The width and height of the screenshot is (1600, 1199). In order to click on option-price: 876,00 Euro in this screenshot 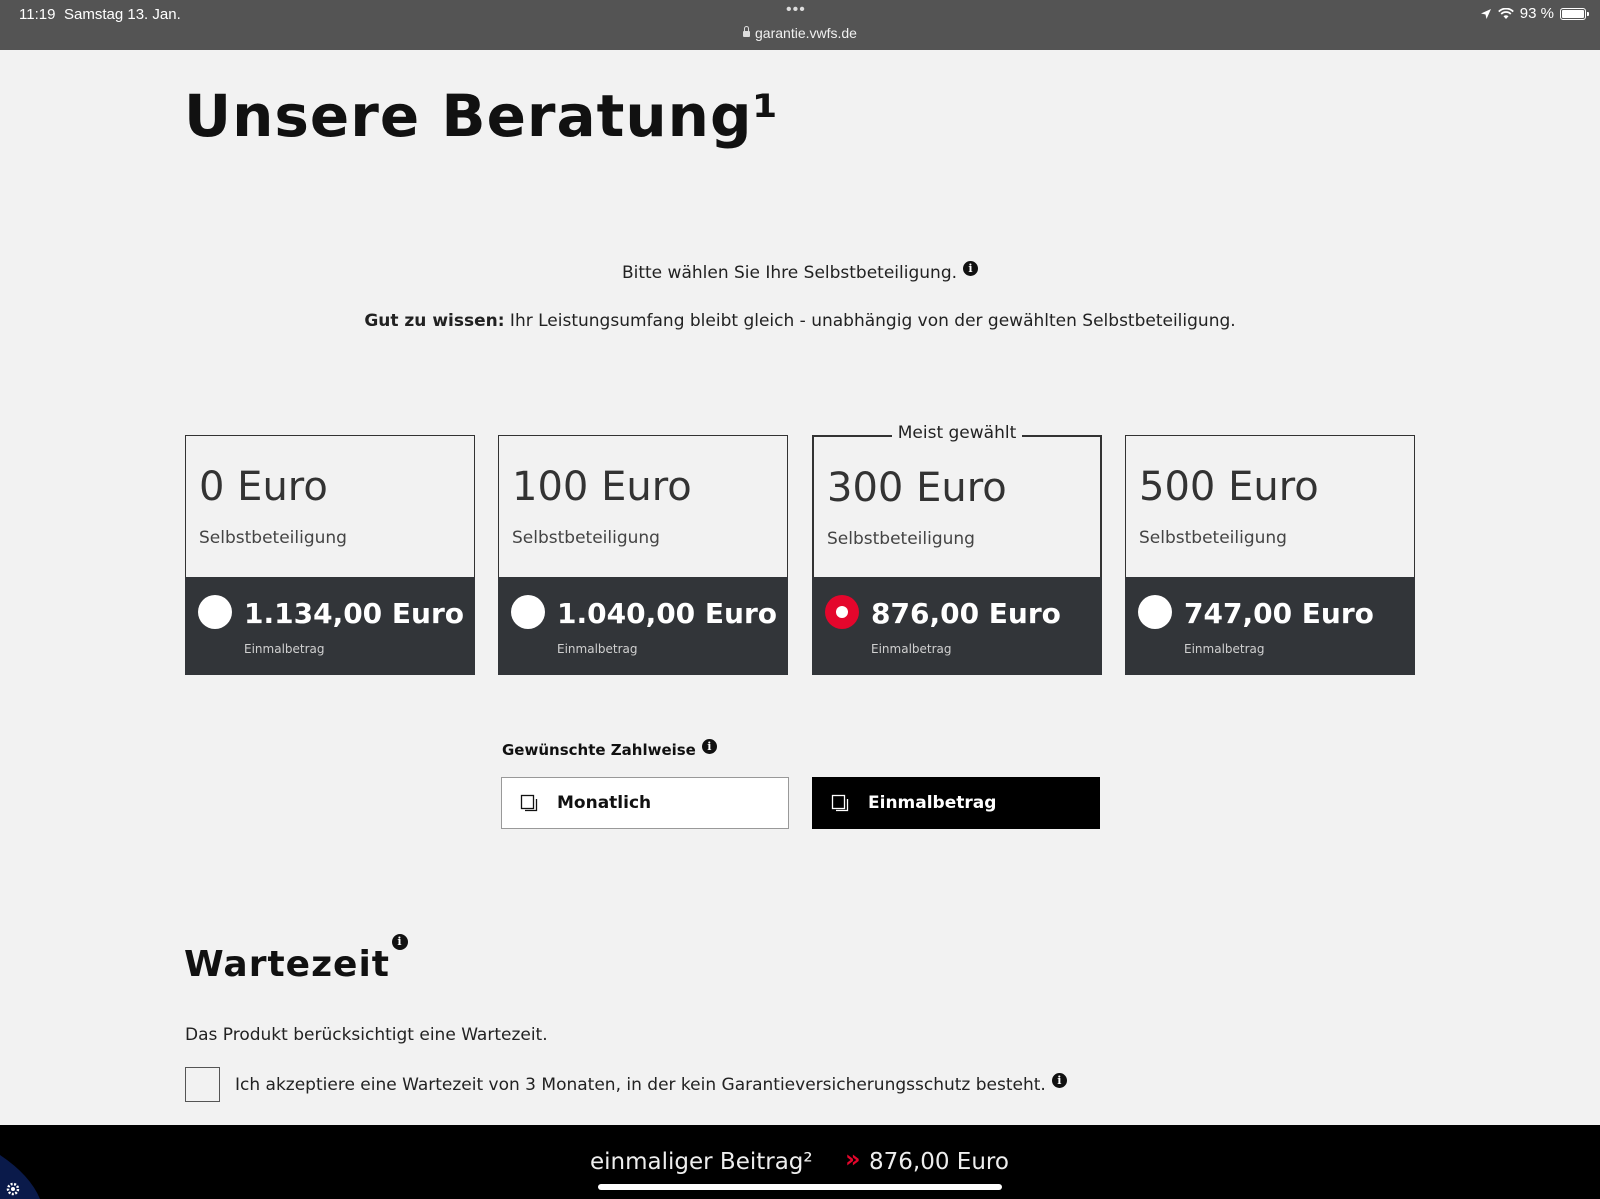, I will do `click(966, 613)`.